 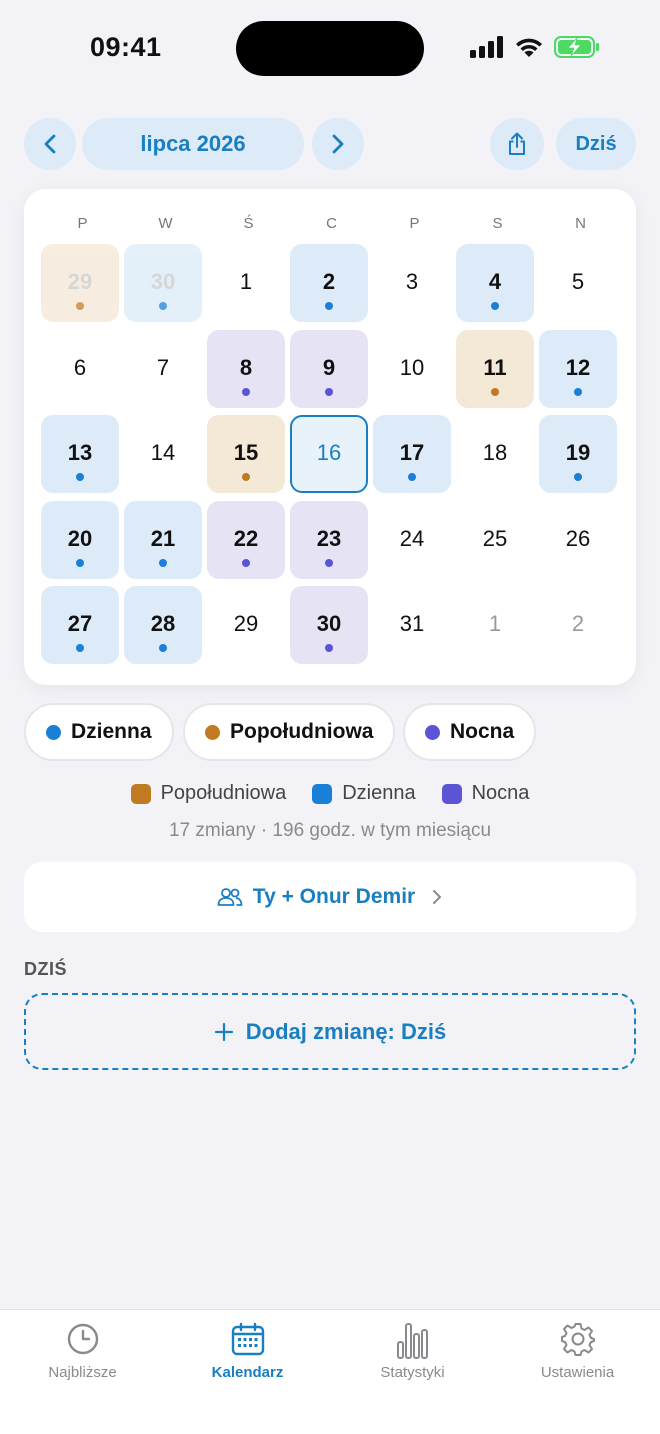 What do you see at coordinates (495, 368) in the screenshot?
I see `day-cell: 11` at bounding box center [495, 368].